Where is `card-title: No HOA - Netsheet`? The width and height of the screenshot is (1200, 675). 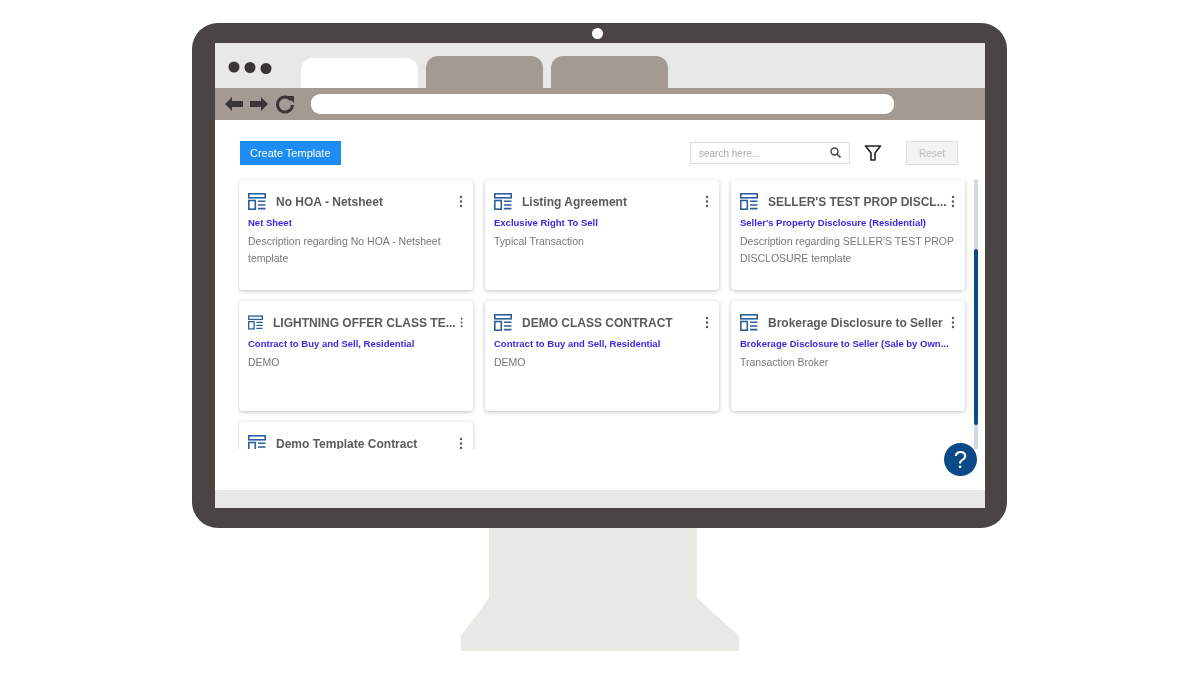 card-title: No HOA - Netsheet is located at coordinates (330, 201).